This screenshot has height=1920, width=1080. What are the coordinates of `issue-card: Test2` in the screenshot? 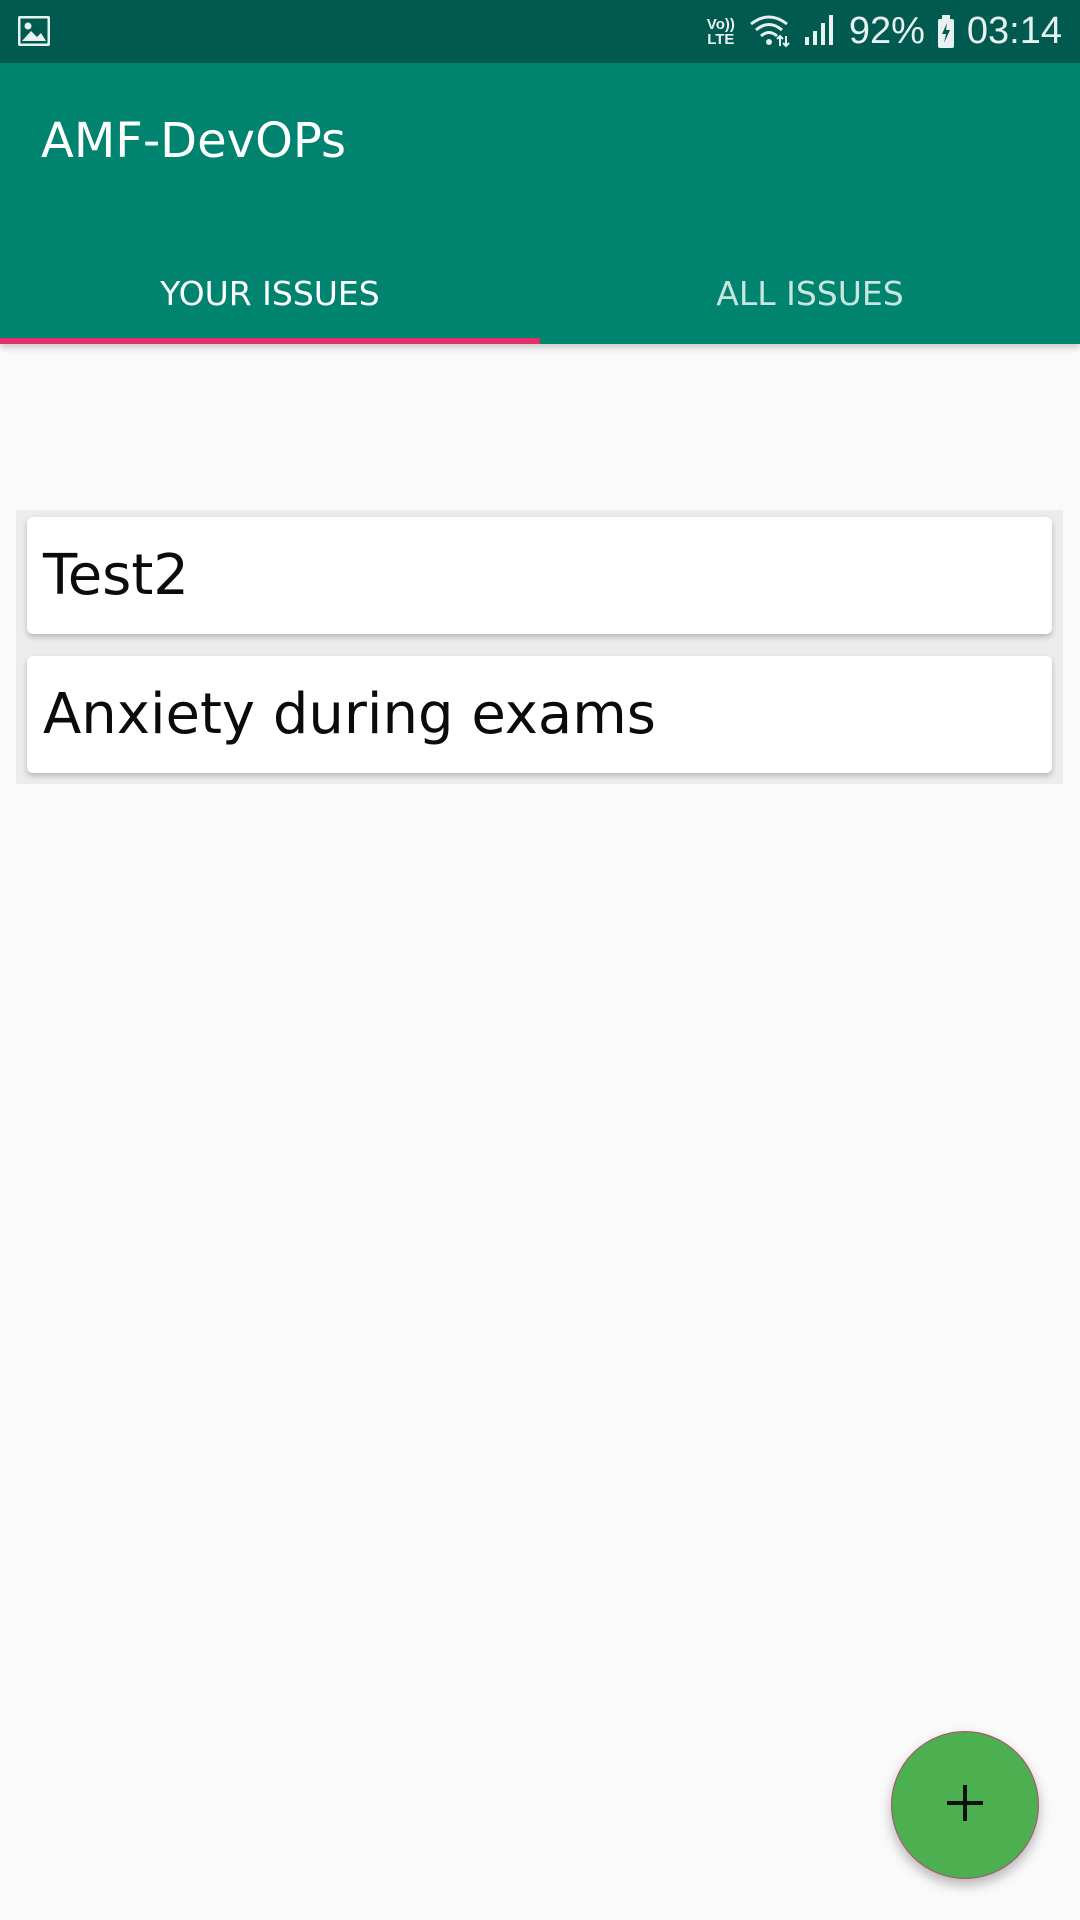 It's located at (539, 575).